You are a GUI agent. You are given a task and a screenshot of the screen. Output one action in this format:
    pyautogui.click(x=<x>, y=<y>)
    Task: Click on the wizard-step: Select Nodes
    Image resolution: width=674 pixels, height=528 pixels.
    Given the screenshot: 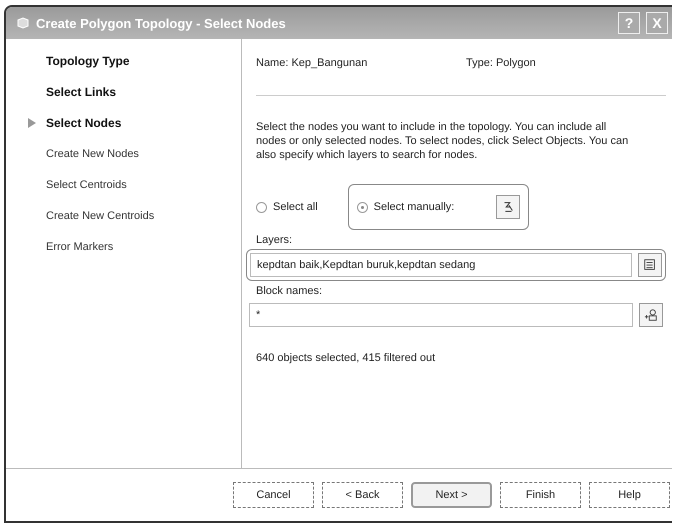 What is the action you would take?
    pyautogui.click(x=84, y=123)
    